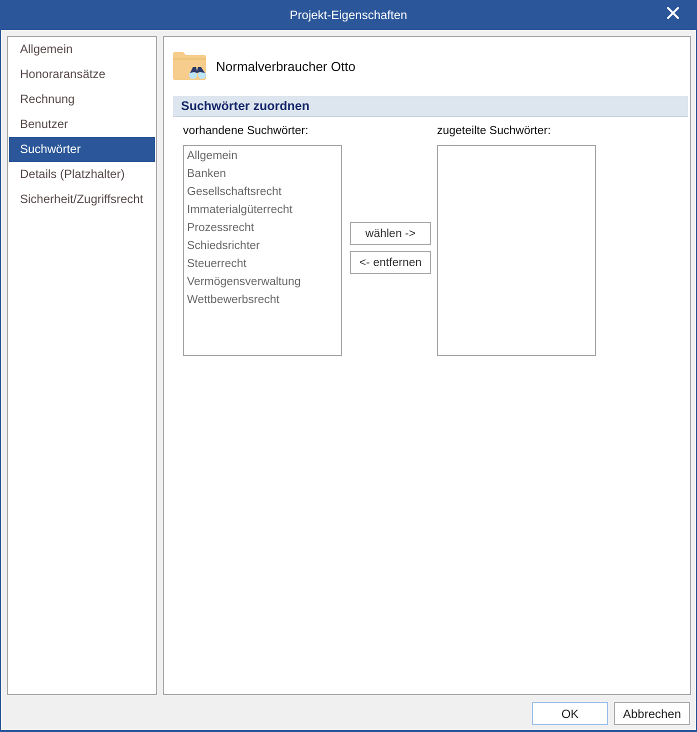 This screenshot has width=697, height=732. I want to click on close-icon, so click(673, 13).